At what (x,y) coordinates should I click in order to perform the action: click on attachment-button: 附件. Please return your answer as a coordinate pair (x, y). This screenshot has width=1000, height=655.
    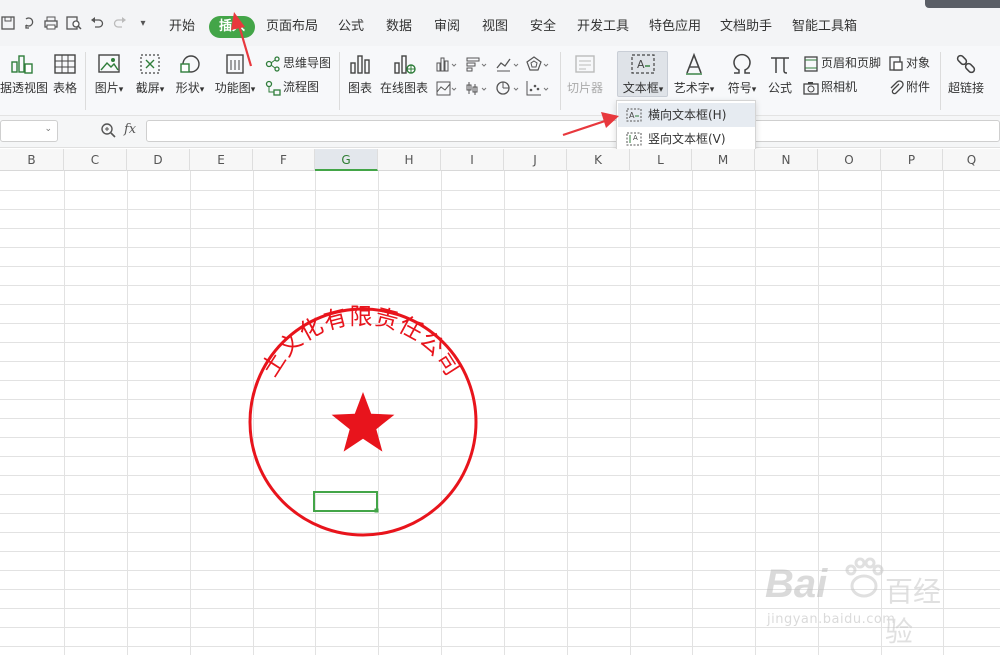
    Looking at the image, I should click on (909, 87).